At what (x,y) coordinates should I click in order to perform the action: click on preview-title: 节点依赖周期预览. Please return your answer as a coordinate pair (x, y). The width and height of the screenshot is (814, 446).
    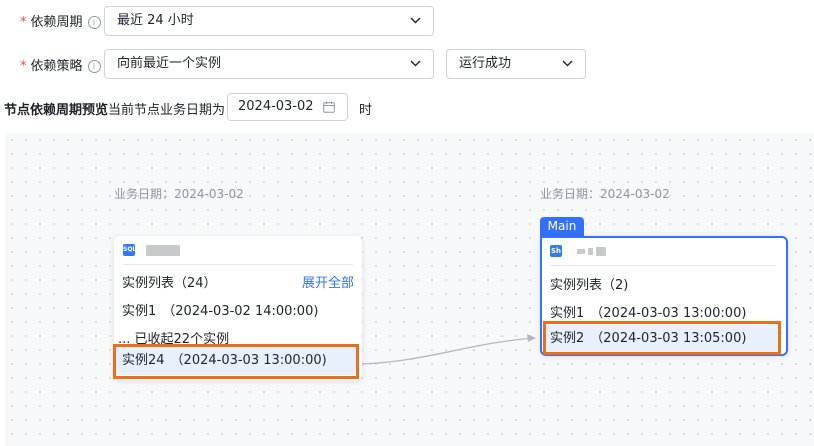
    Looking at the image, I should click on (56, 110).